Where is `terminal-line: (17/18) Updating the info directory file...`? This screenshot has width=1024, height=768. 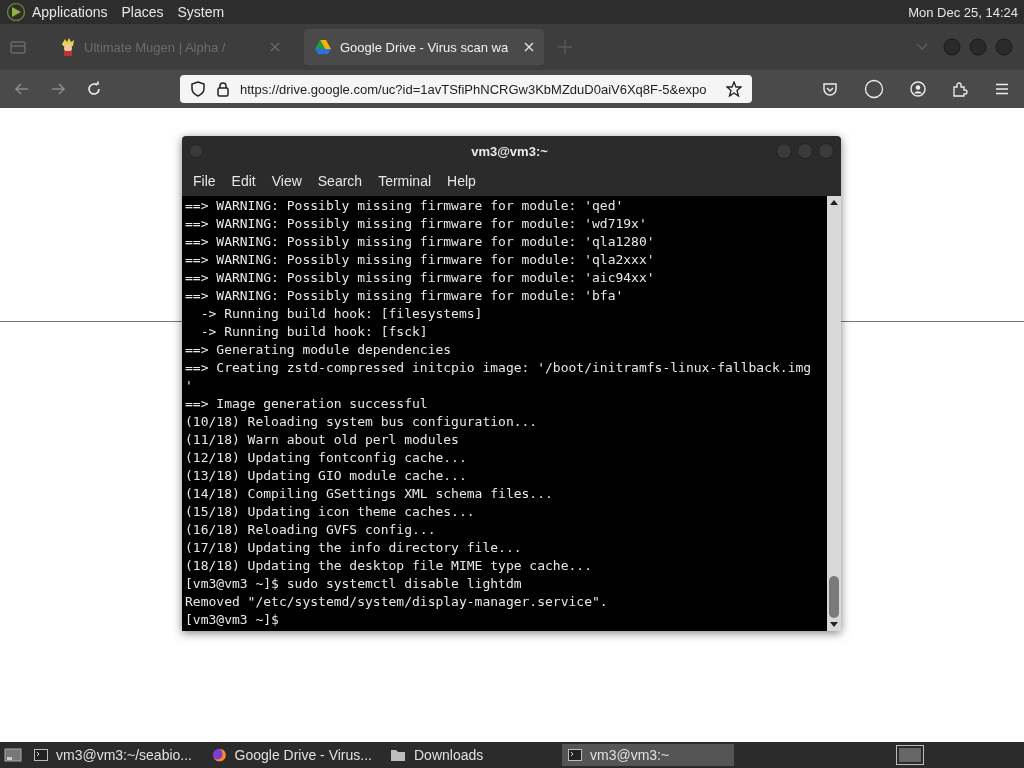 terminal-line: (17/18) Updating the info directory file... is located at coordinates (354, 548).